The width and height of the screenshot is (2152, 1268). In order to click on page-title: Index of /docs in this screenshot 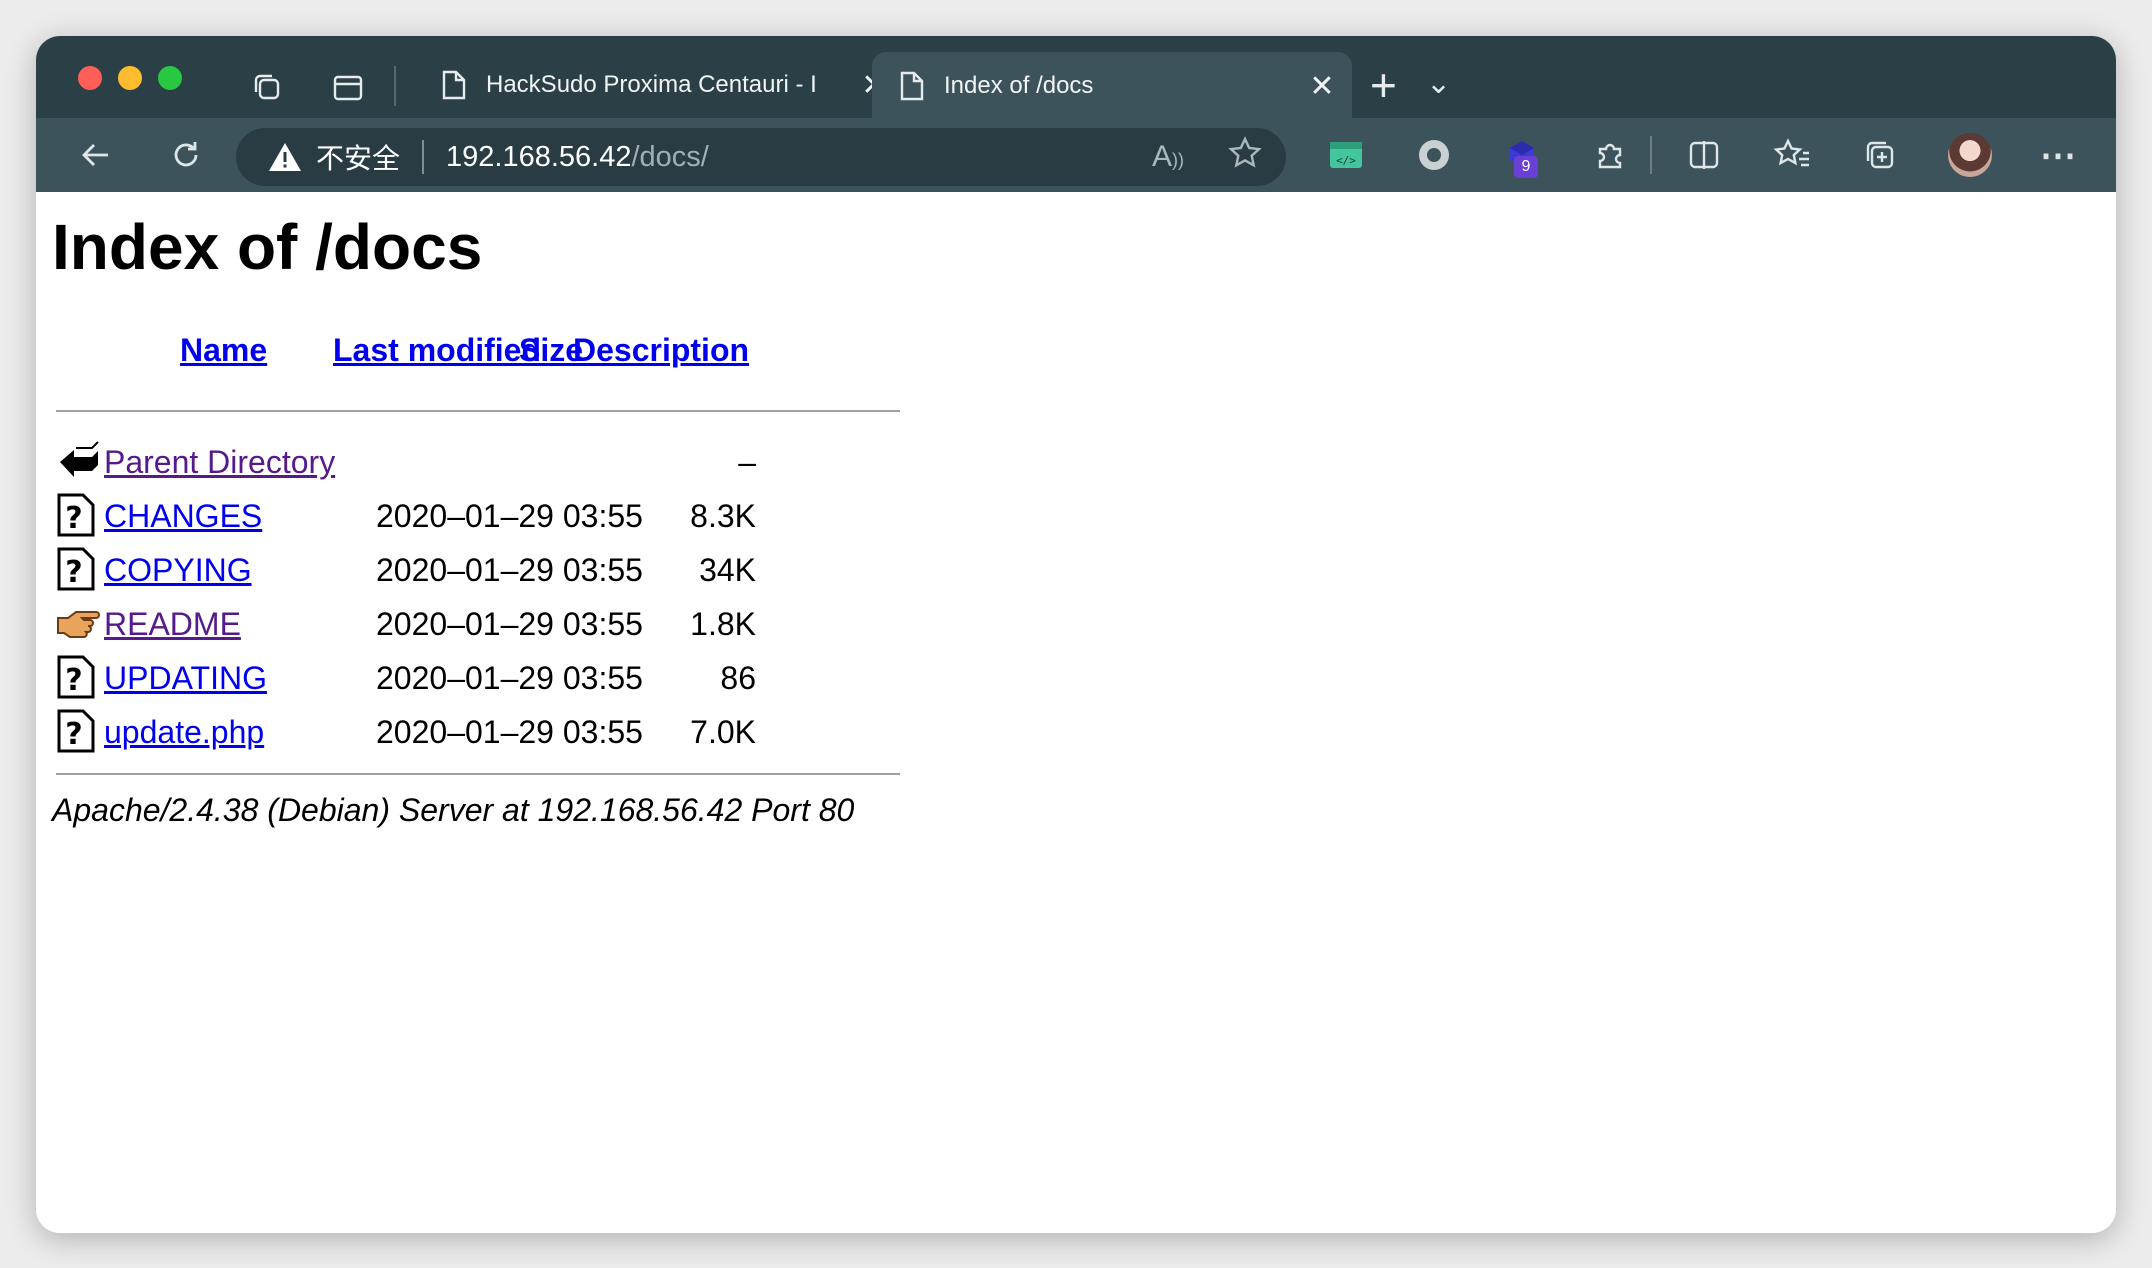, I will do `click(267, 247)`.